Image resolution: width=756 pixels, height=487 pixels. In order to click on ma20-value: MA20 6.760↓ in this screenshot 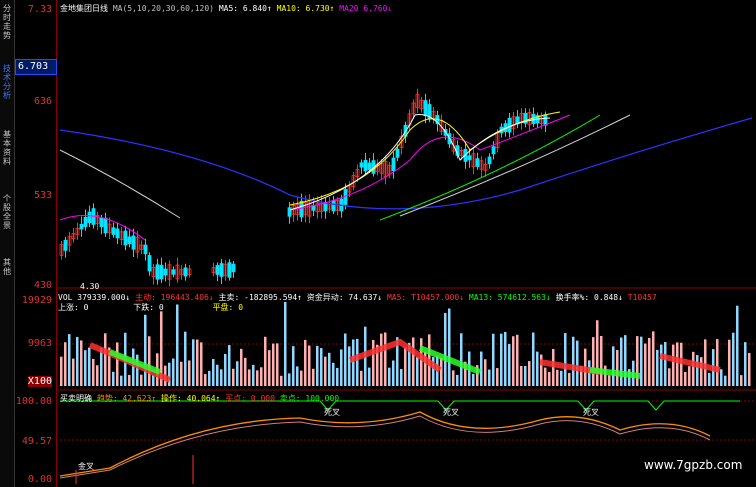, I will do `click(366, 8)`.